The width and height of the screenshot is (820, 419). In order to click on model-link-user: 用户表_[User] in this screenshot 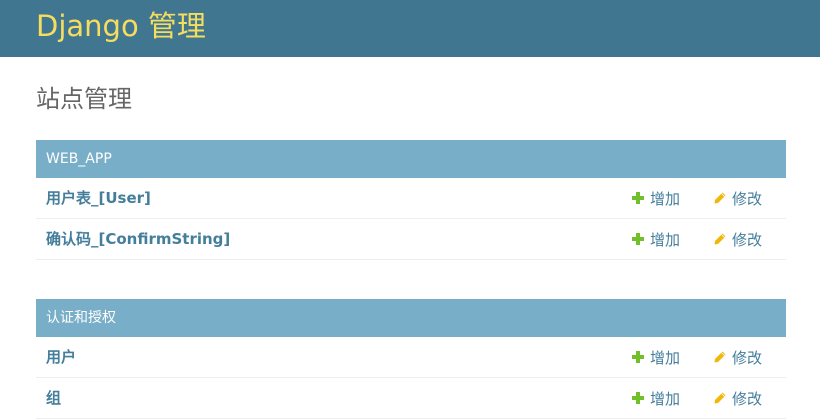, I will do `click(98, 198)`.